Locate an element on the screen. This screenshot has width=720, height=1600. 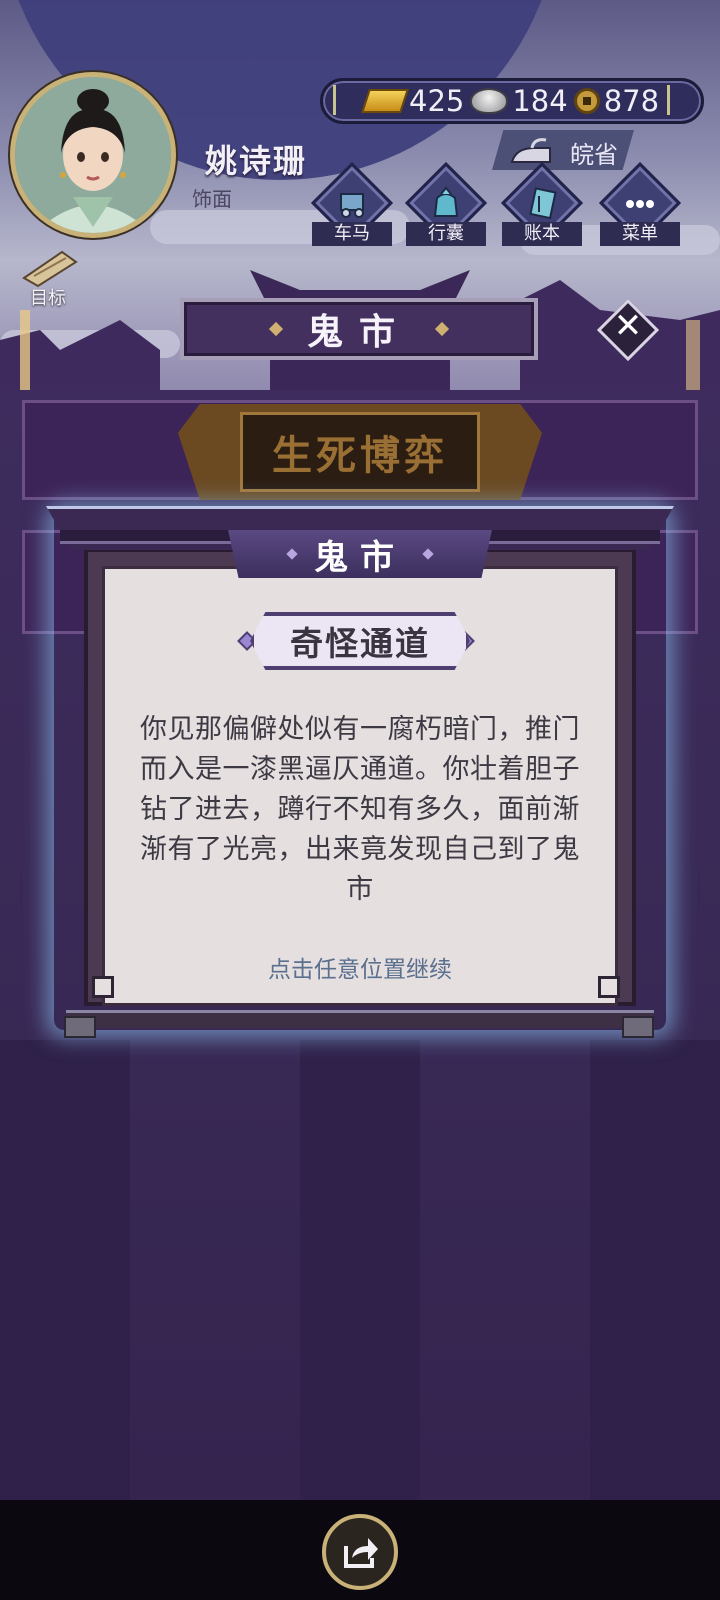
goal-button: 目标 is located at coordinates (48, 279).